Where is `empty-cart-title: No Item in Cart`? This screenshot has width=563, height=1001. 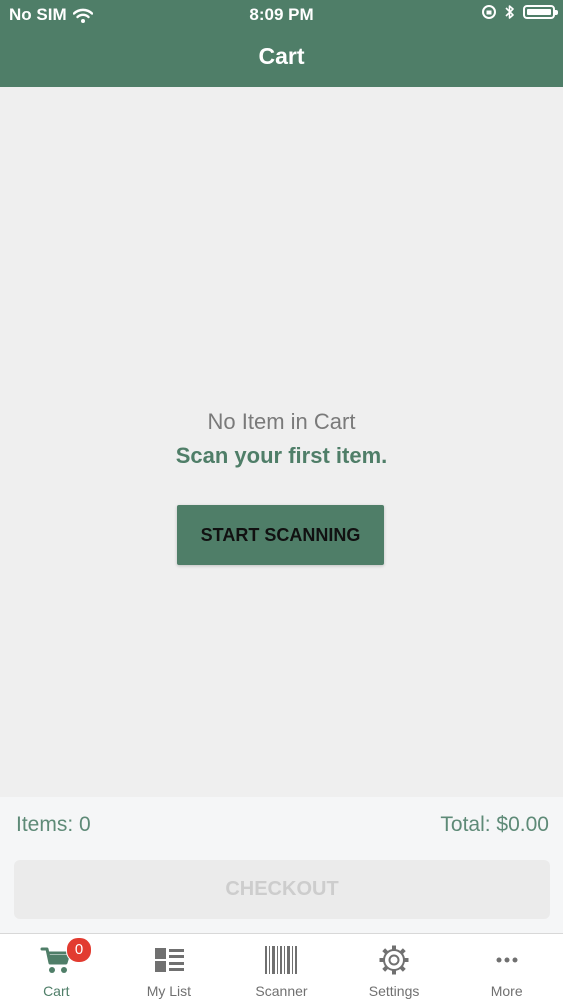 empty-cart-title: No Item in Cart is located at coordinates (281, 421).